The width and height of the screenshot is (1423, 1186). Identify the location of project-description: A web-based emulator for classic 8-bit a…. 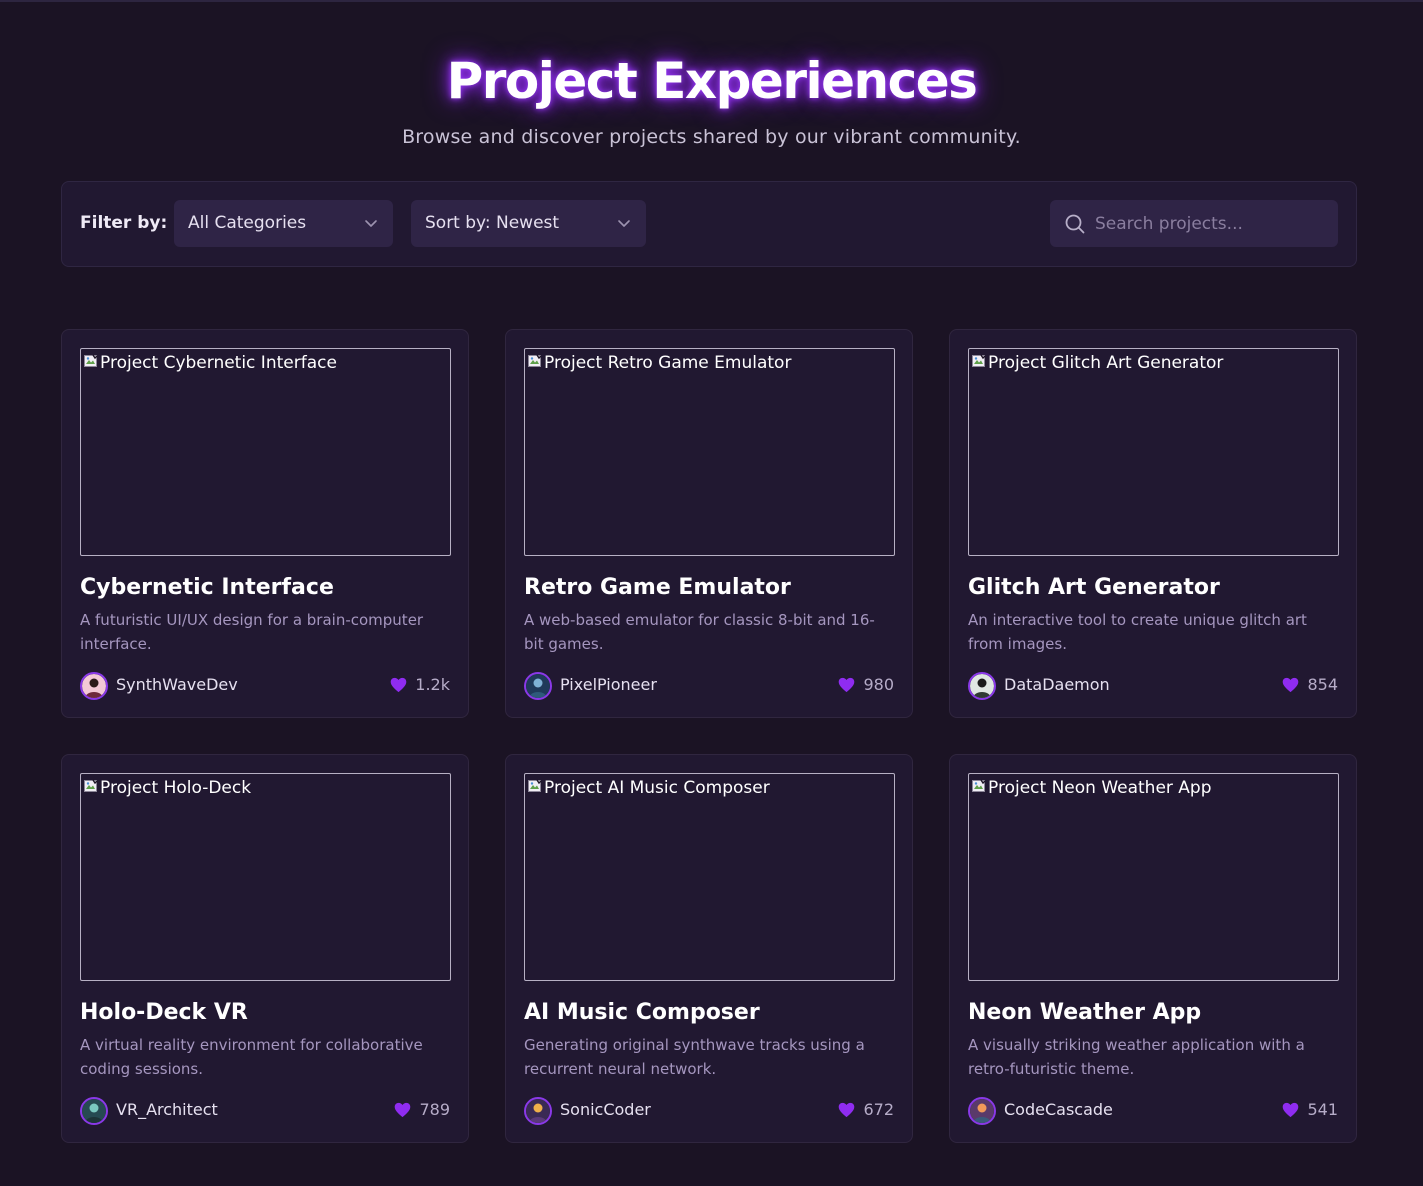
(699, 632).